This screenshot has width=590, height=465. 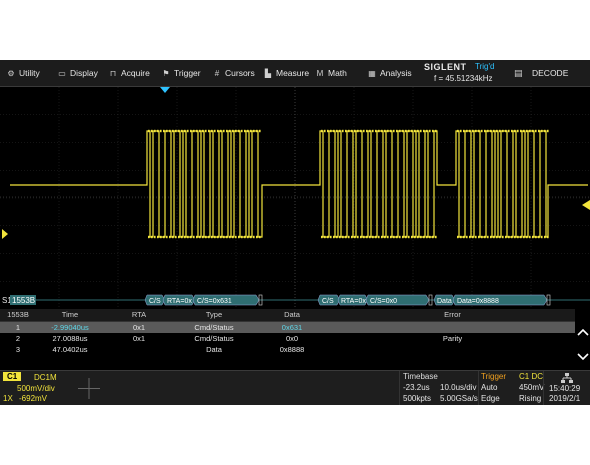 I want to click on frame1-rta: RTA=0x, so click(x=179, y=301).